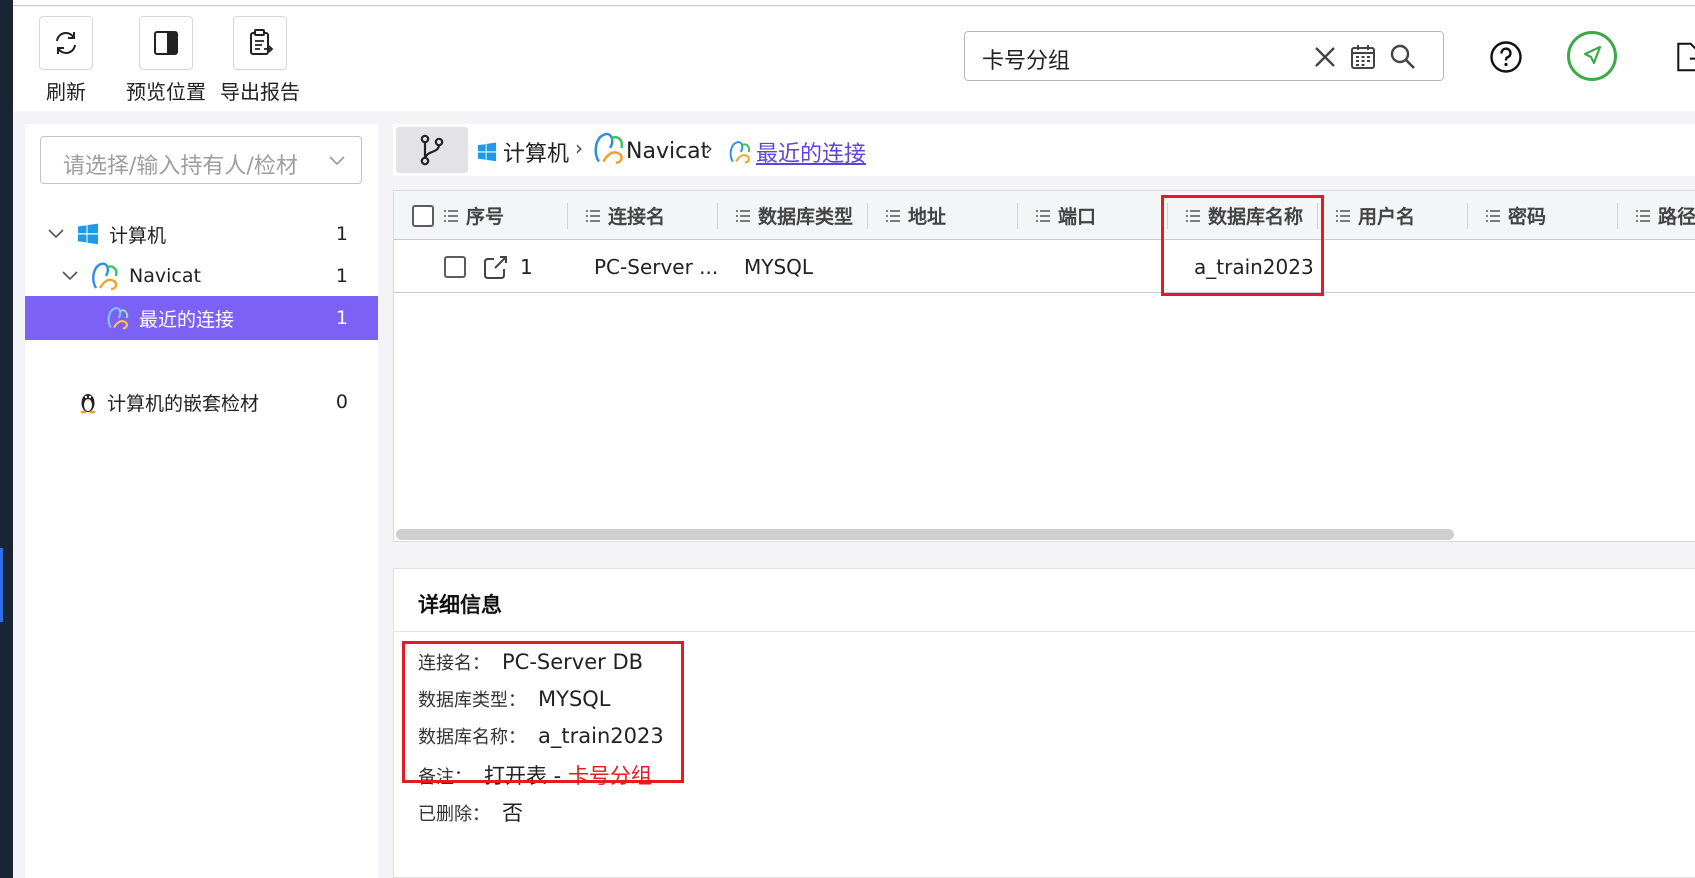 The image size is (1695, 878). What do you see at coordinates (460, 605) in the screenshot?
I see `detail-title: 详细信息` at bounding box center [460, 605].